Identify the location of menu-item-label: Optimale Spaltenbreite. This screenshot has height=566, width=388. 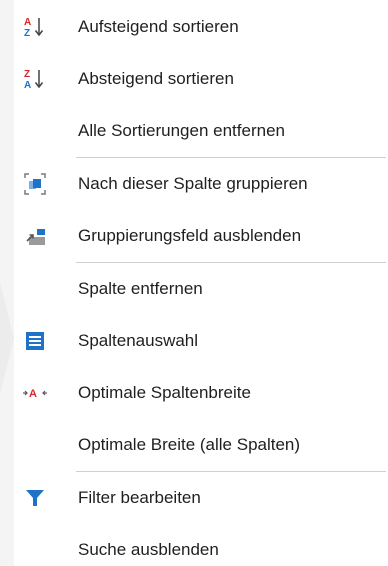
(164, 392).